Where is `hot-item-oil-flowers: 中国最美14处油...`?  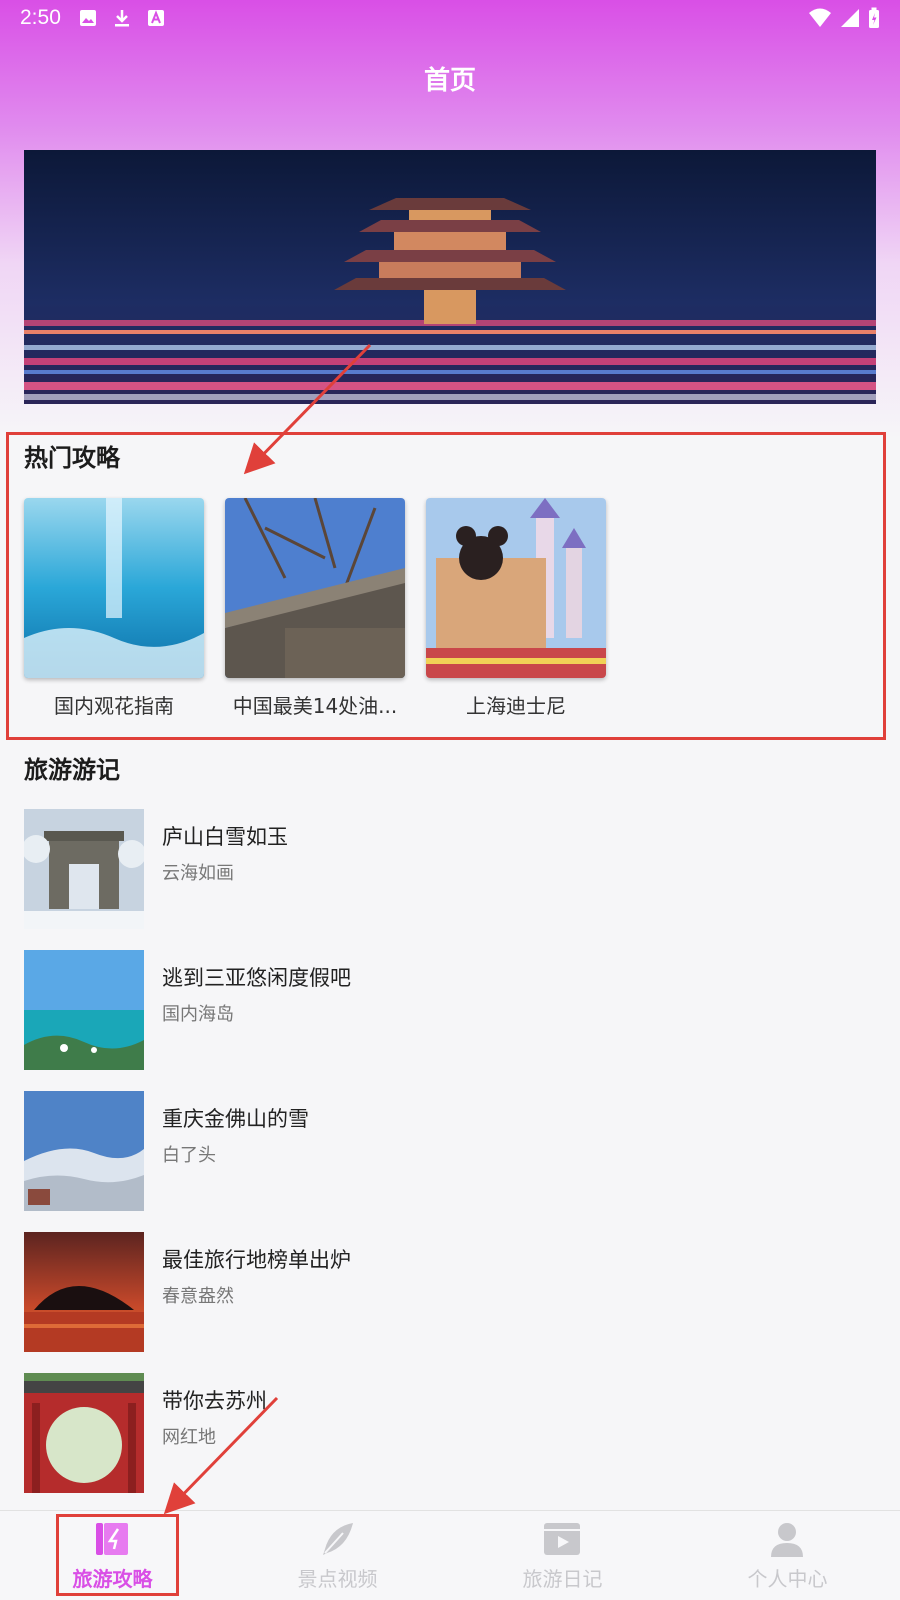 hot-item-oil-flowers: 中国最美14处油... is located at coordinates (315, 608).